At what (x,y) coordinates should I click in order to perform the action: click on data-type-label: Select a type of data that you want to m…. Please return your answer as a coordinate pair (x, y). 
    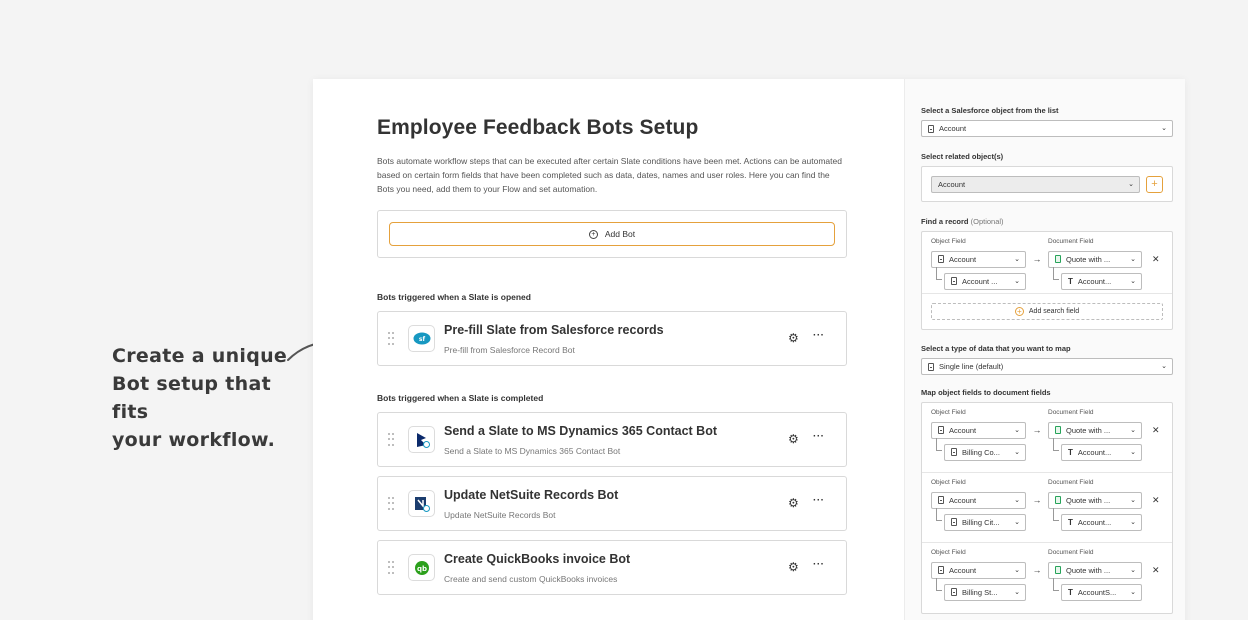
    Looking at the image, I should click on (996, 348).